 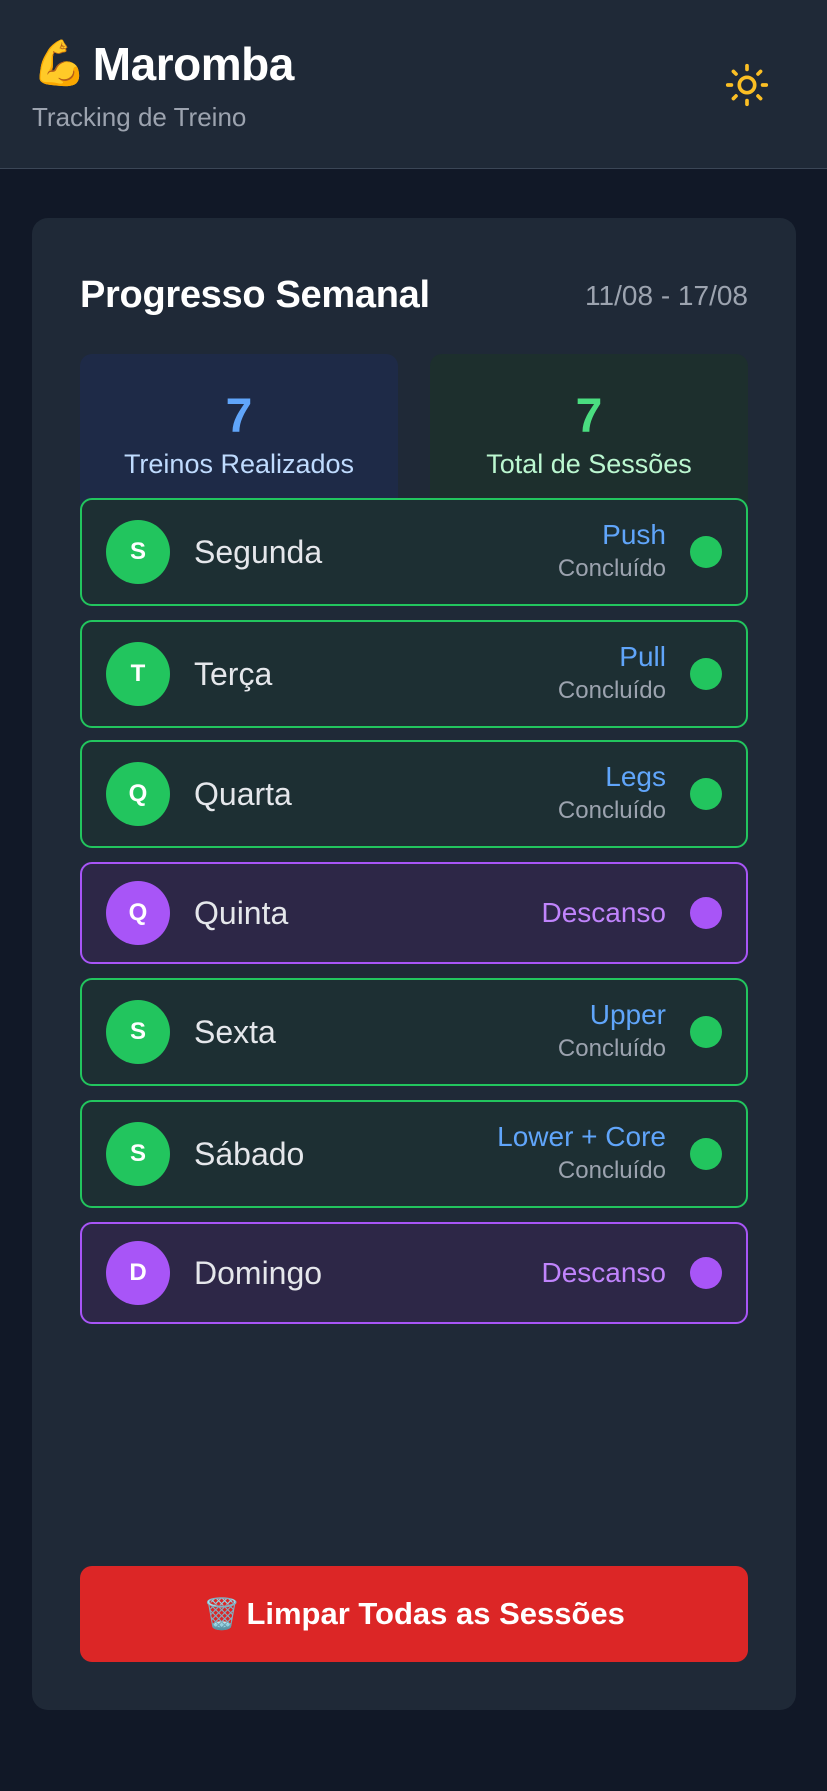 I want to click on day-name: Domingo, so click(x=258, y=1273).